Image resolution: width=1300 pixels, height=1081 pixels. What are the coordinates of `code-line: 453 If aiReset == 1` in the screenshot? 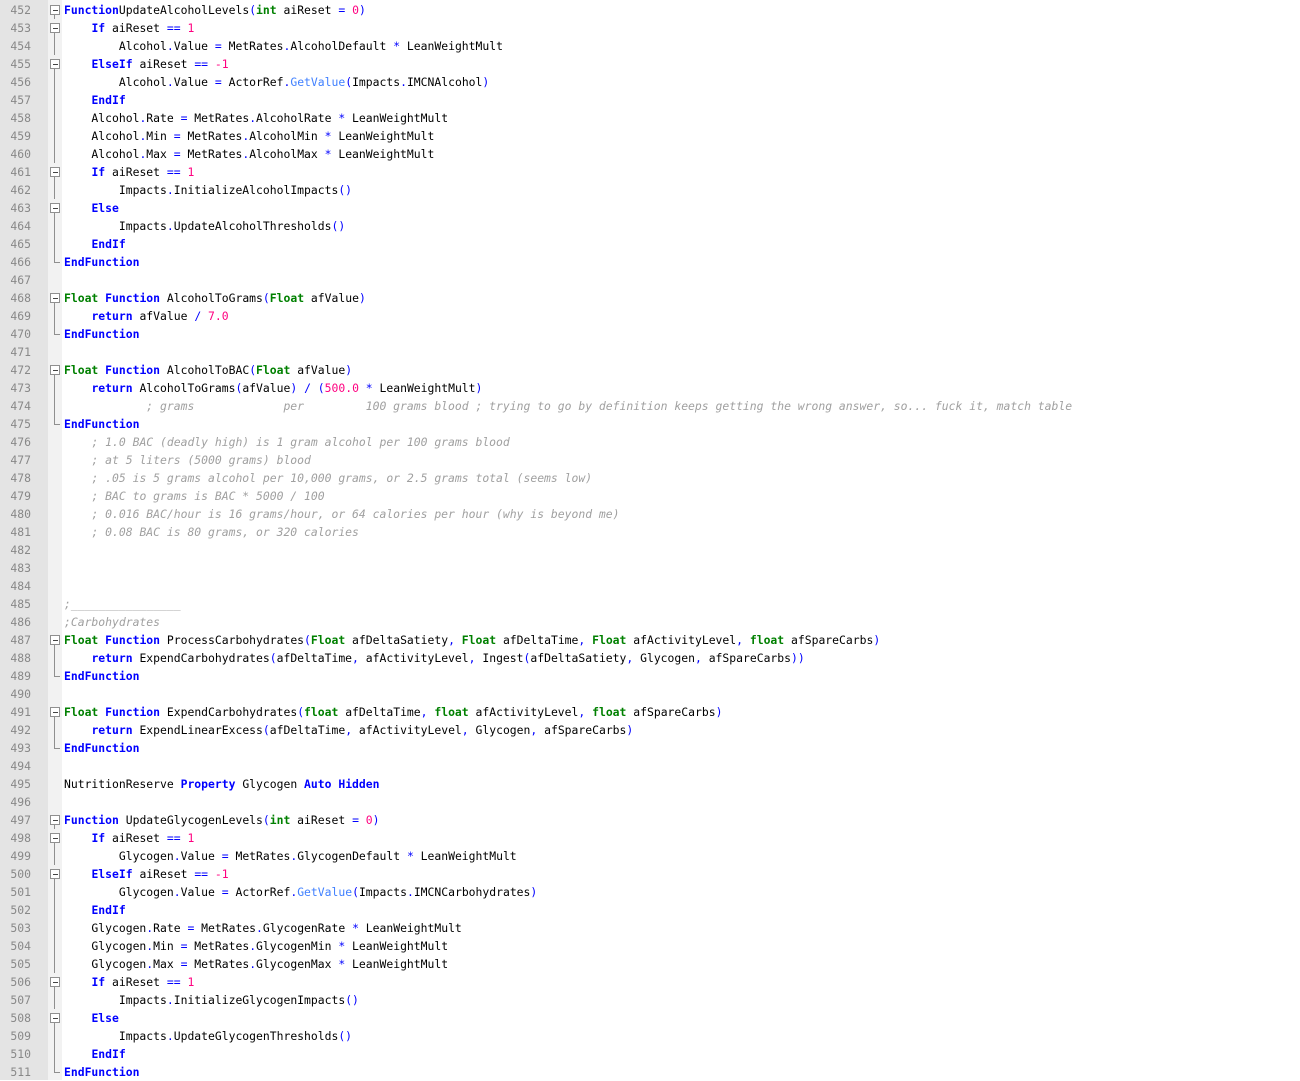 It's located at (650, 28).